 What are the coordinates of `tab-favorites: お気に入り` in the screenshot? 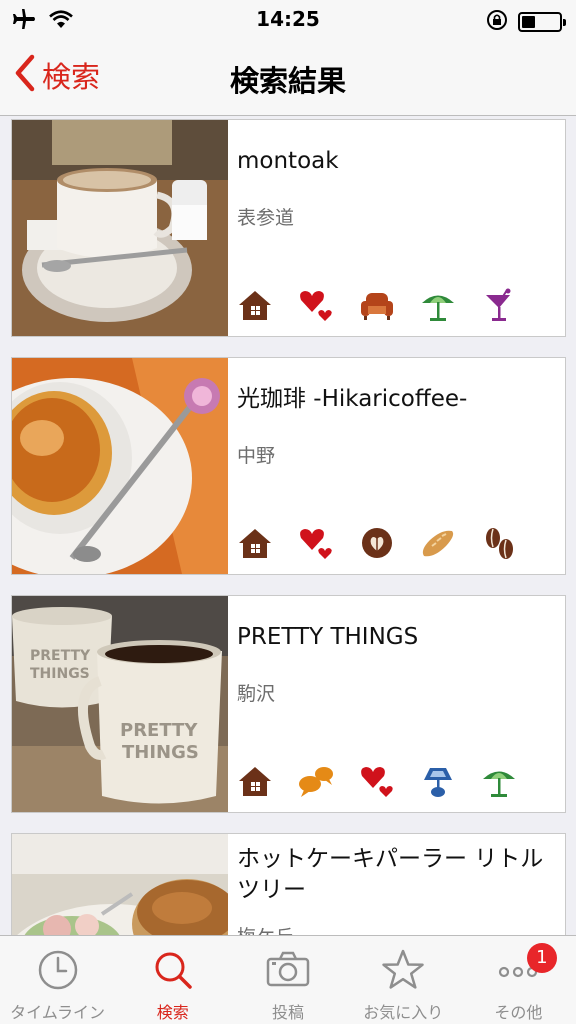 It's located at (403, 980).